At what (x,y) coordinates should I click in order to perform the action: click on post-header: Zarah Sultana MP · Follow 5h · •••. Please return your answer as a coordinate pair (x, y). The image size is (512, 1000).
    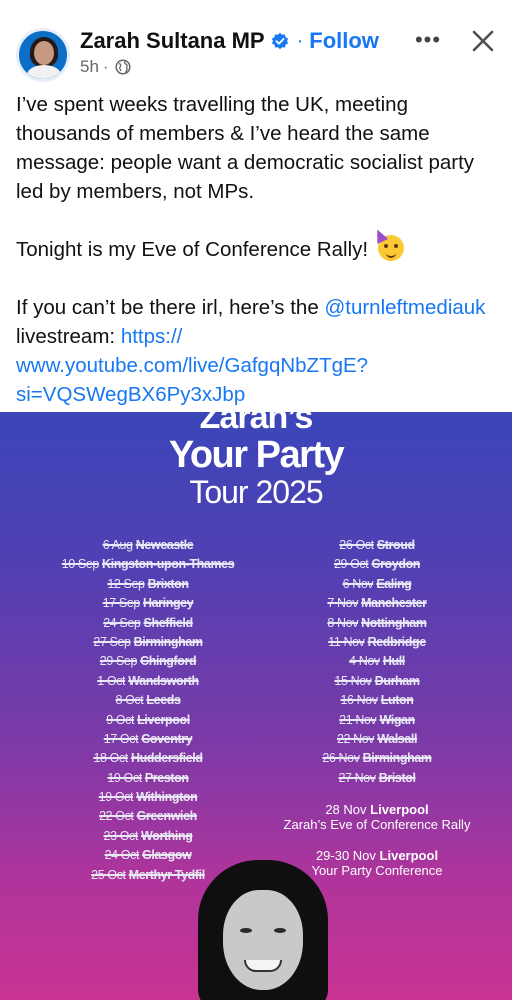
    Looking at the image, I should click on (256, 44).